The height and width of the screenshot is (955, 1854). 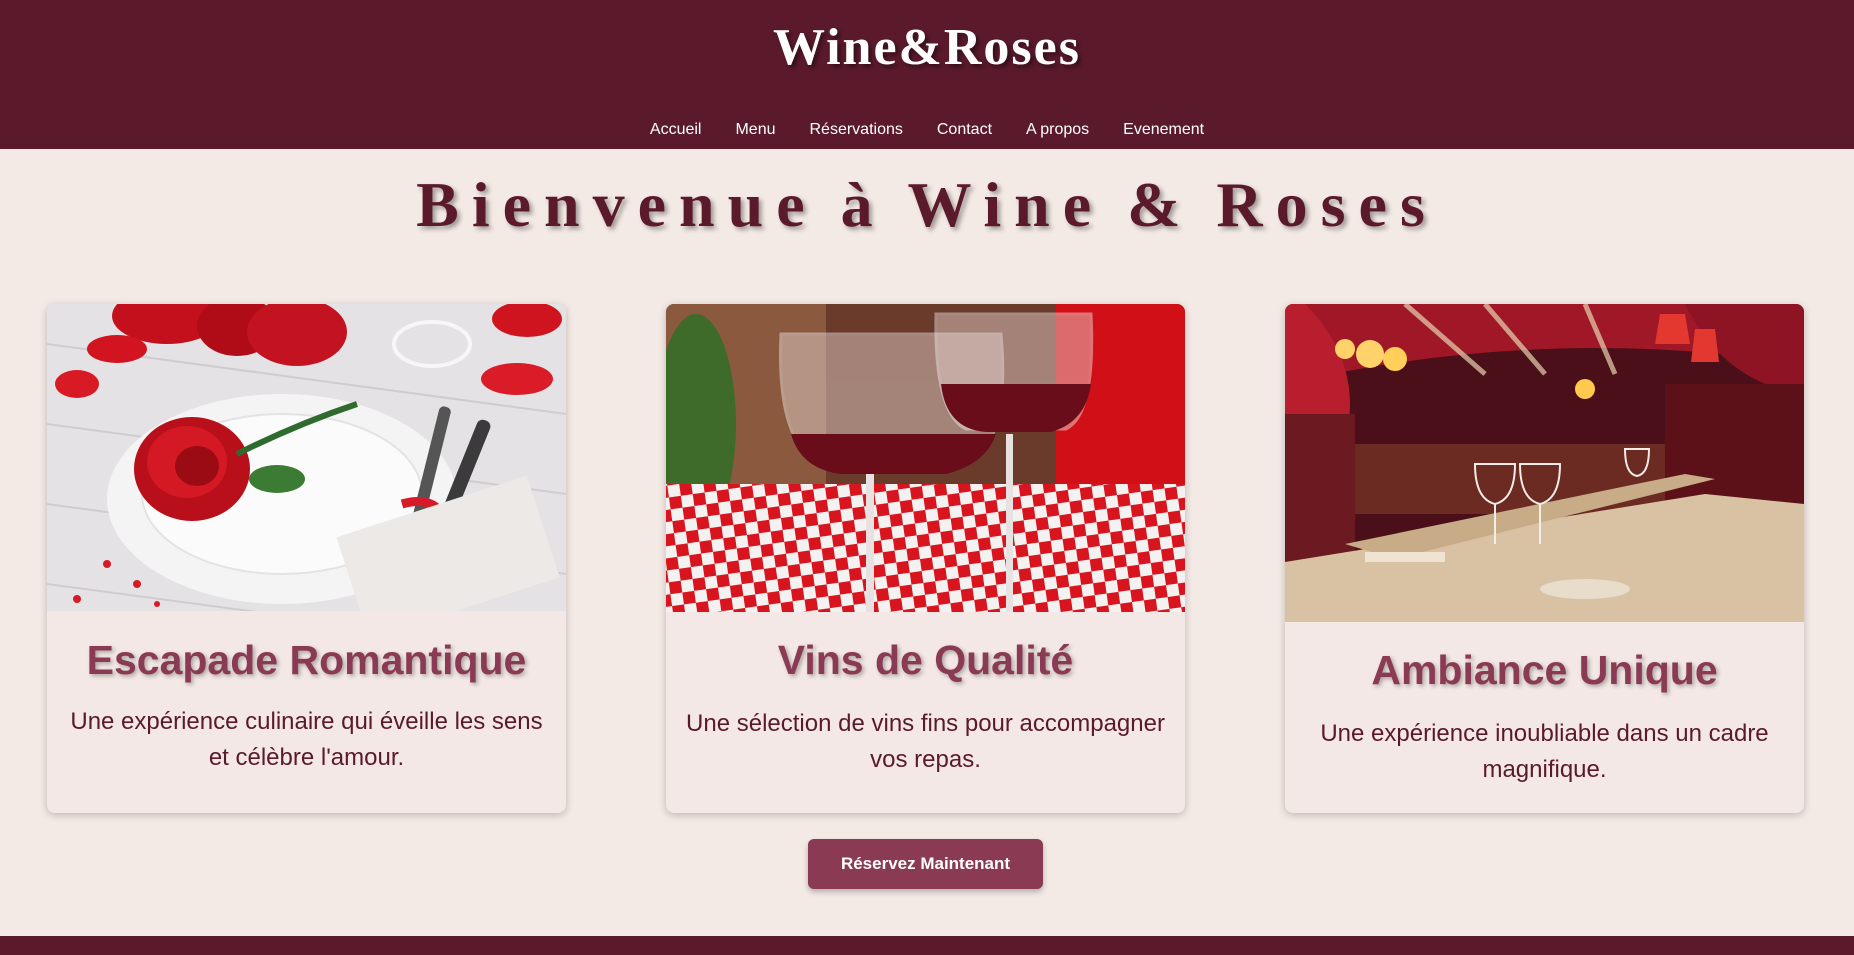 What do you see at coordinates (927, 204) in the screenshot?
I see `hero-title: Bienvenue à Wine & Roses` at bounding box center [927, 204].